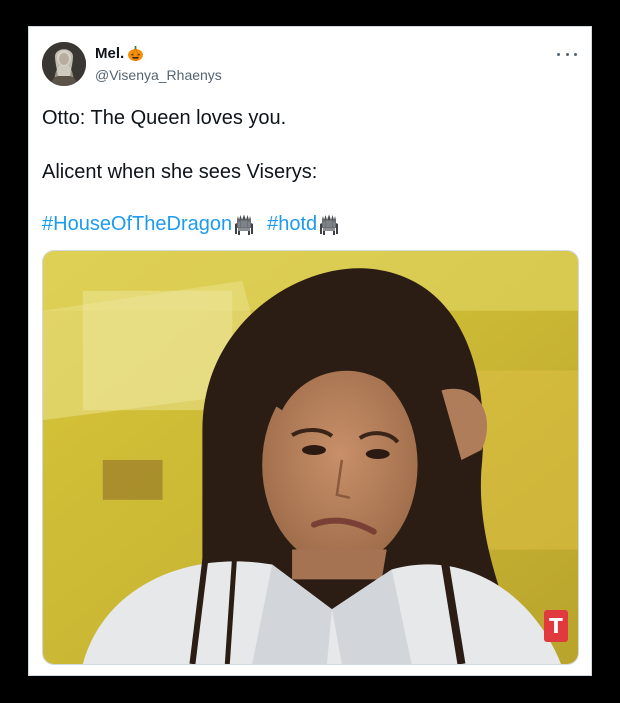  What do you see at coordinates (164, 118) in the screenshot?
I see `tweet-text-line: Otto: The Queen loves you.` at bounding box center [164, 118].